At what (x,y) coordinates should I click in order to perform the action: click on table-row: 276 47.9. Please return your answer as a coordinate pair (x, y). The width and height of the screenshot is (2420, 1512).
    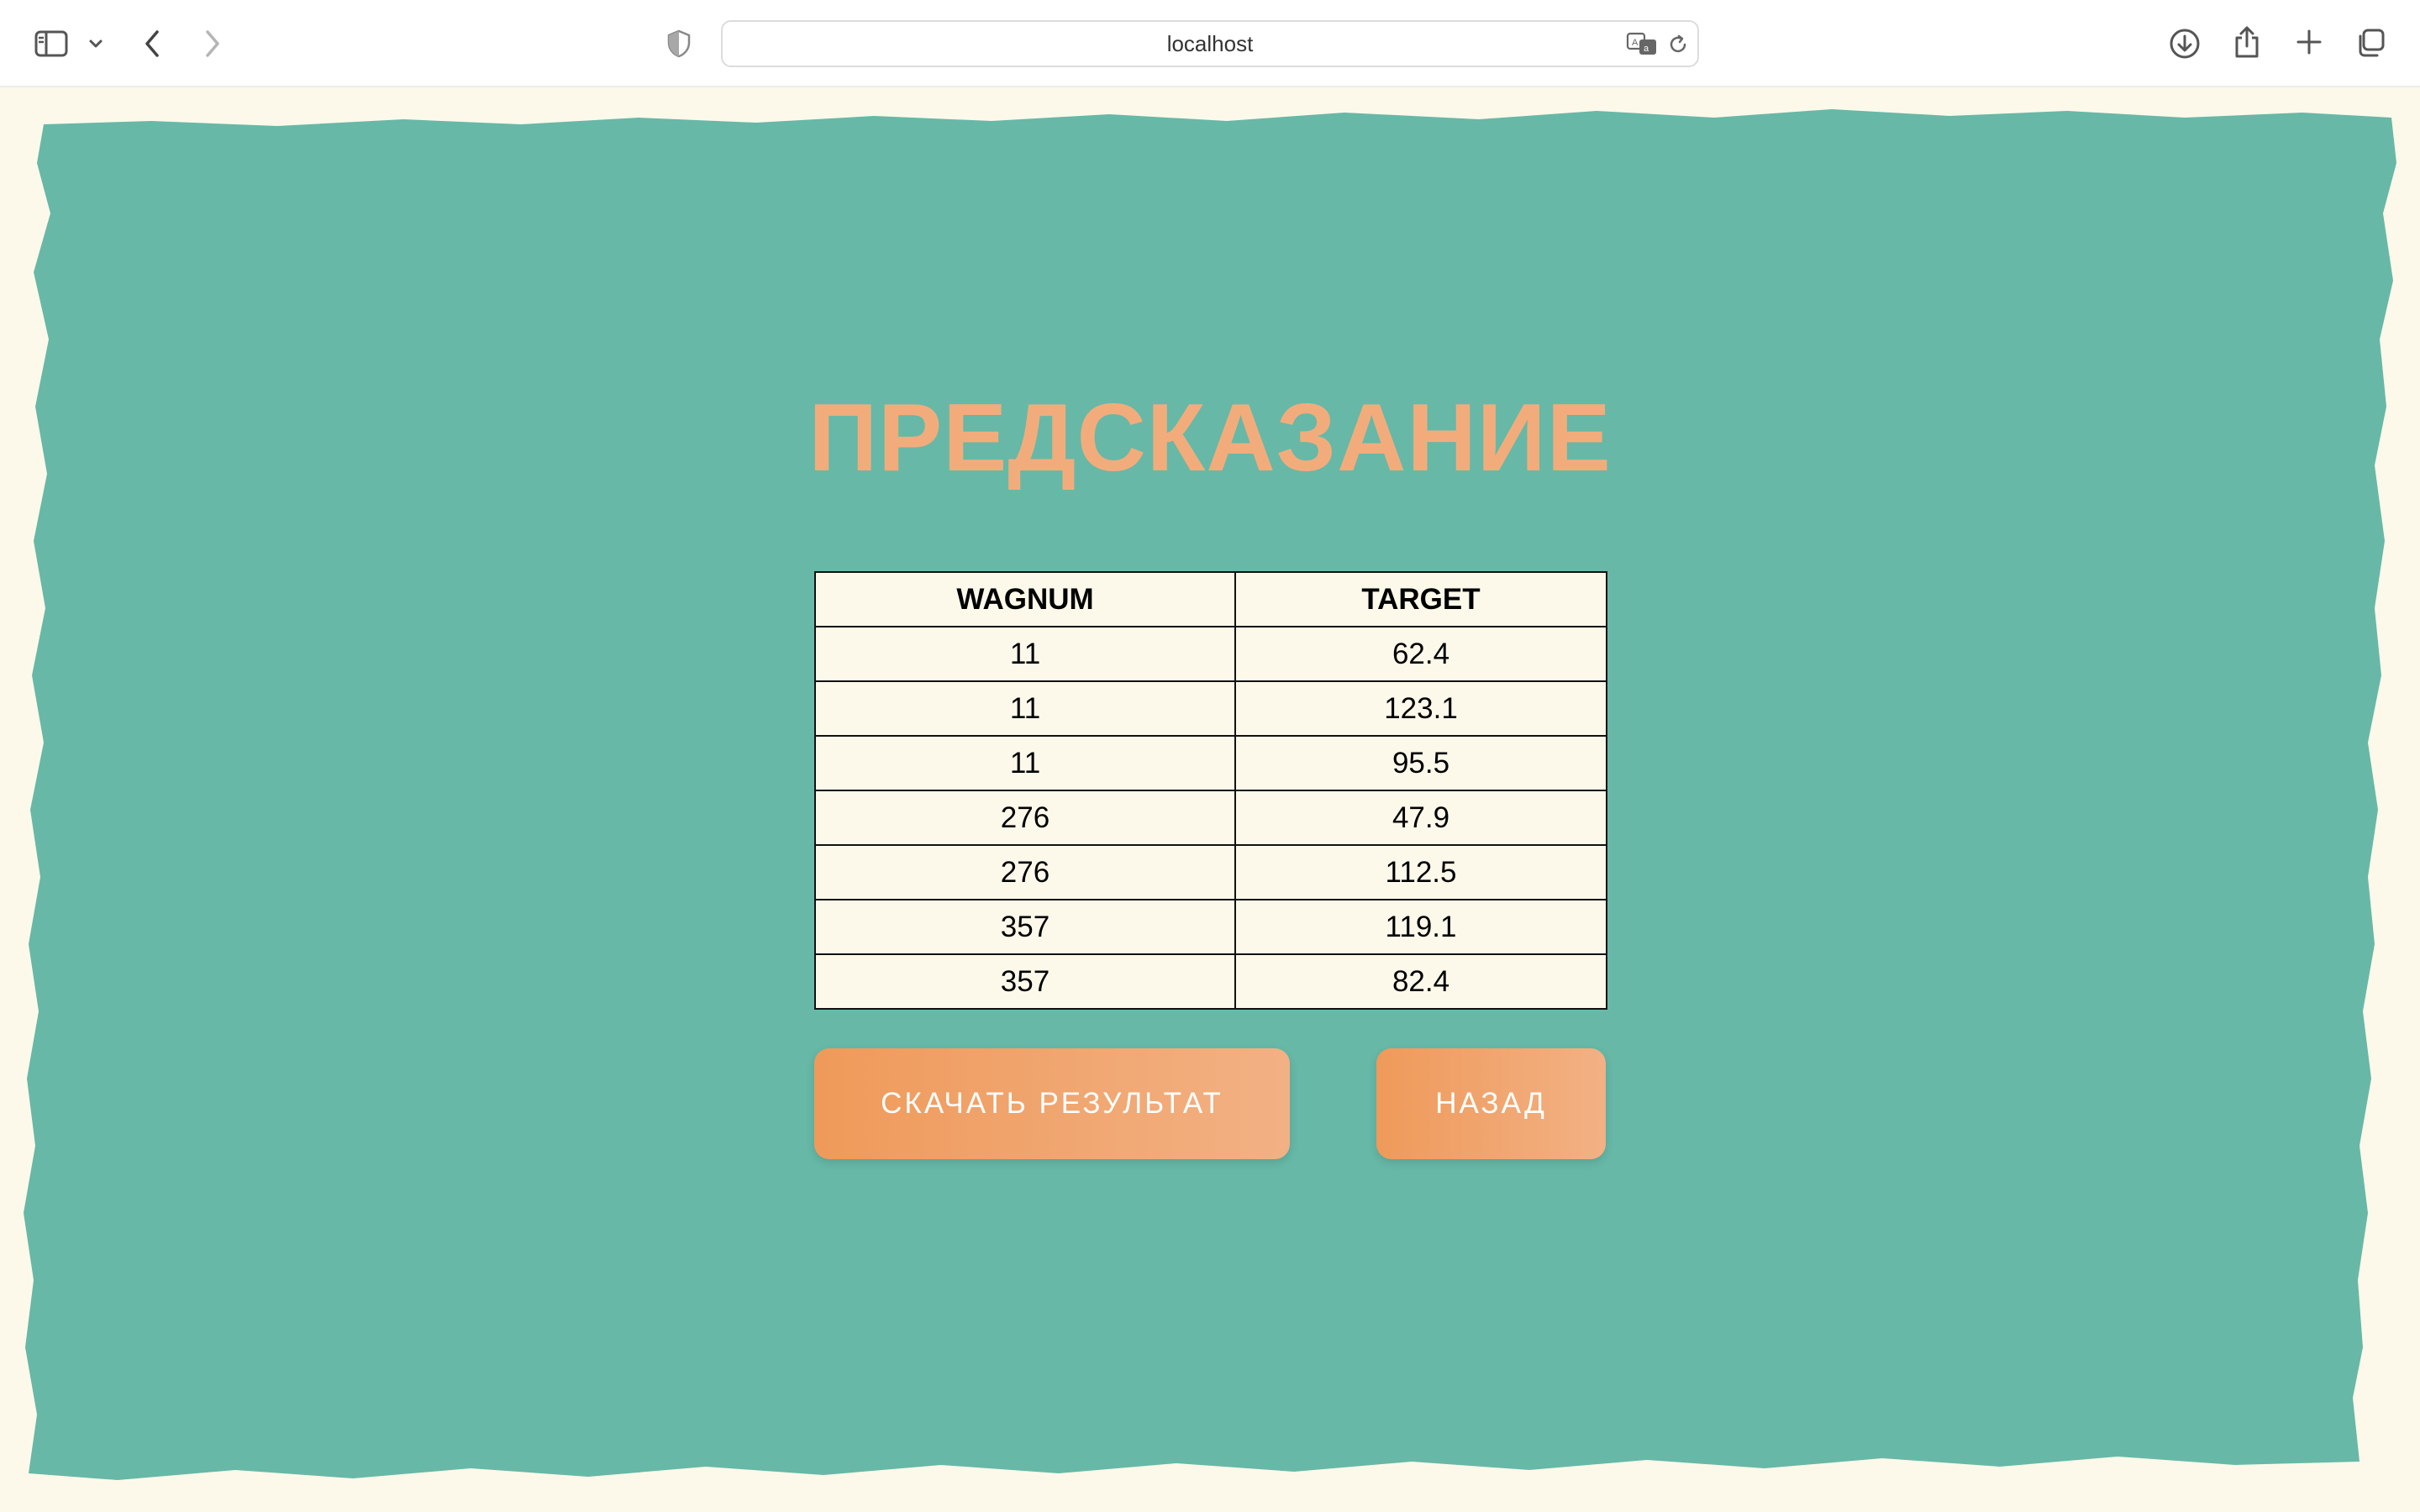
    Looking at the image, I should click on (1210, 818).